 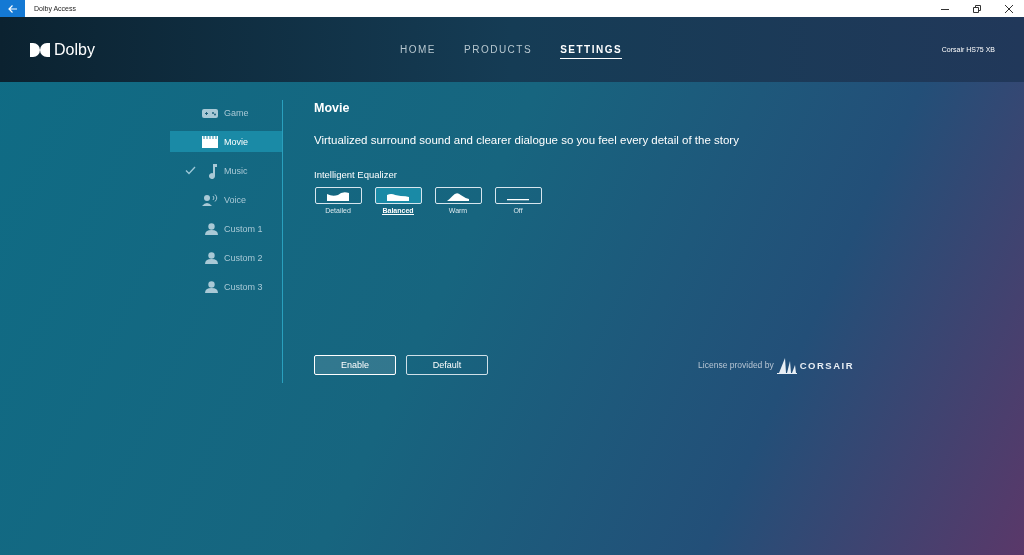 What do you see at coordinates (210, 112) in the screenshot?
I see `gamepad-icon` at bounding box center [210, 112].